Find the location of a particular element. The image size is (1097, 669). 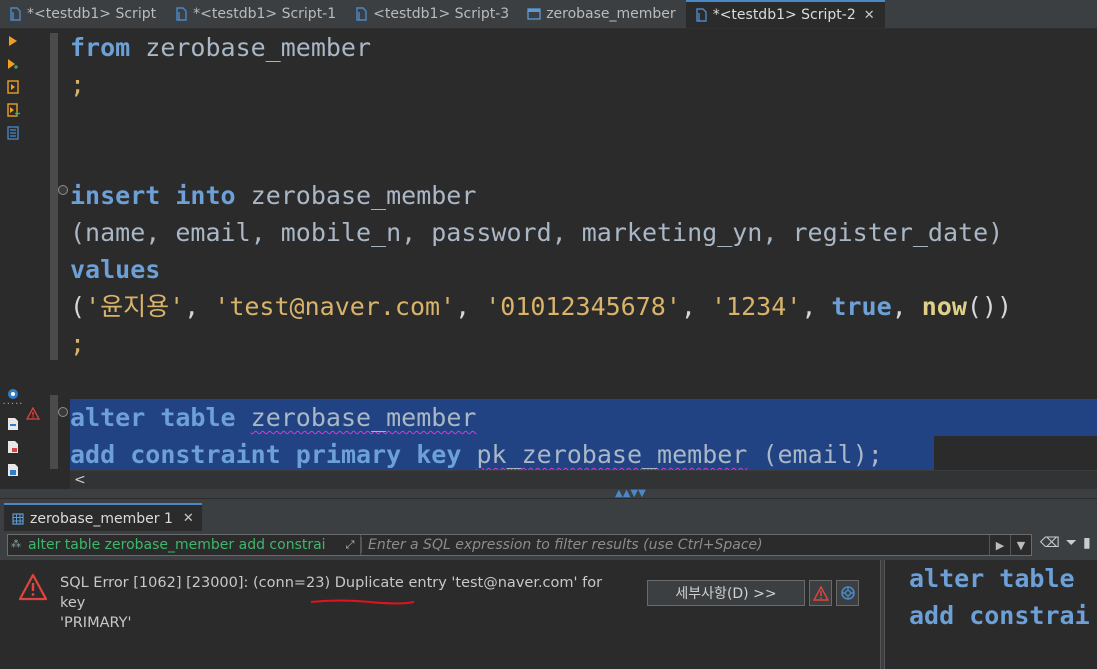

selected-code-line: alter table zerobase_member is located at coordinates (583, 417).